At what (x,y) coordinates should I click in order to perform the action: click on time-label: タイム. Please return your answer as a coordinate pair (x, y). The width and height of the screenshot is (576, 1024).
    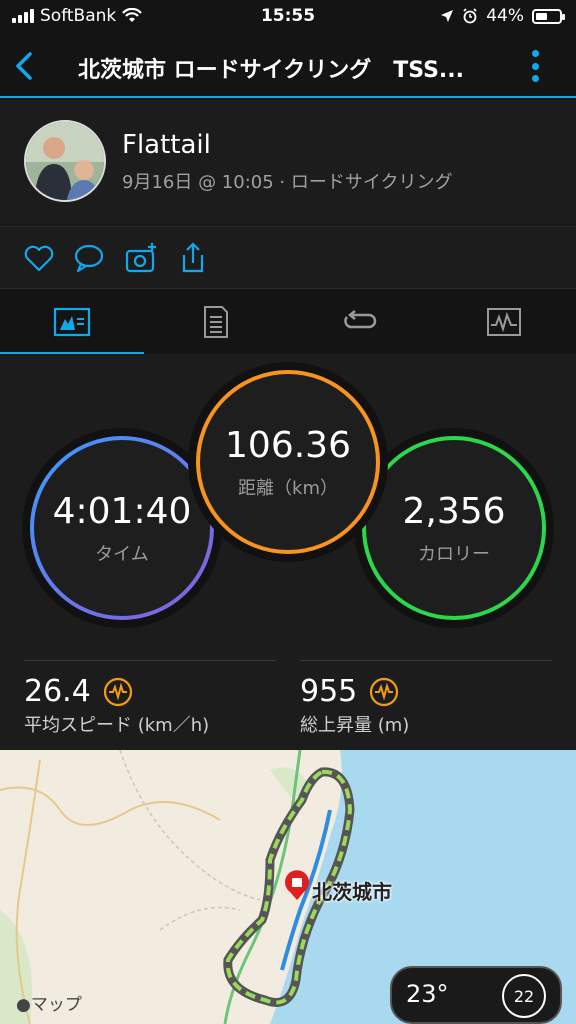
    Looking at the image, I should click on (122, 554).